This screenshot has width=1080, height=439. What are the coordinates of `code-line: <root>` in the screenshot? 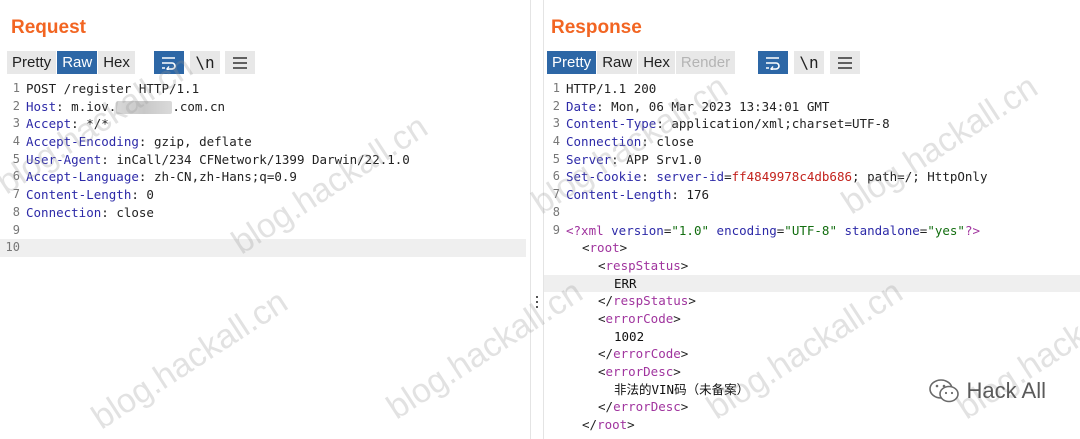 It's located at (605, 248).